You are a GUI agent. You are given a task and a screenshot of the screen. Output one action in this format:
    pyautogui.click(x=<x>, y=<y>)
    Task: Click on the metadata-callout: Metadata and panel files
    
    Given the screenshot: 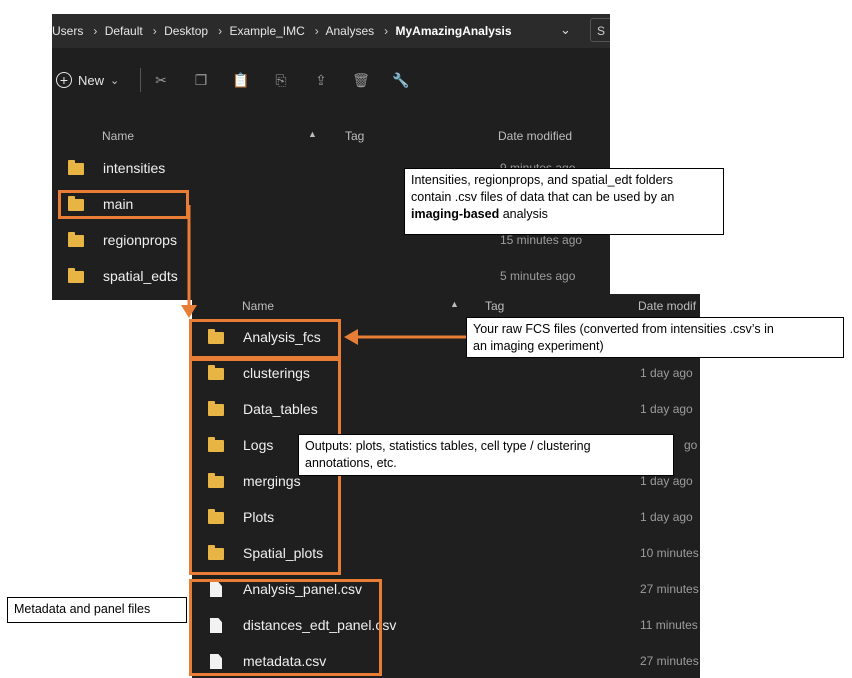 What is the action you would take?
    pyautogui.click(x=97, y=610)
    